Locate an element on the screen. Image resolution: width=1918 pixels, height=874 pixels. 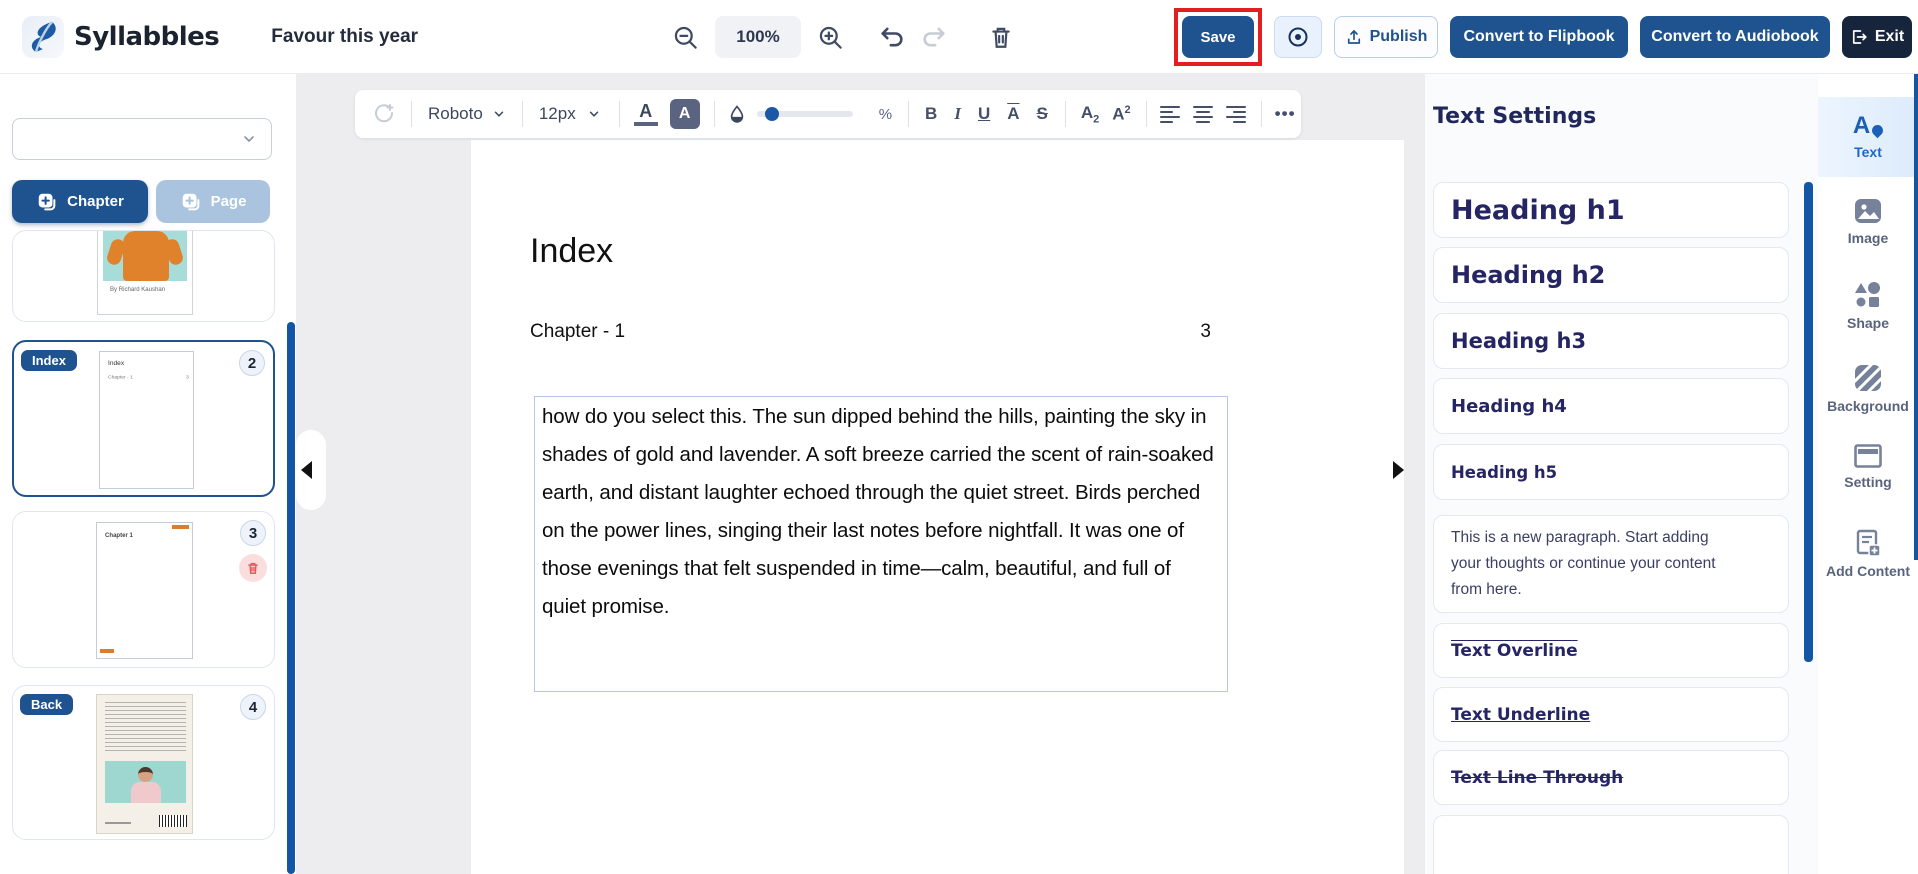
text-option-partial is located at coordinates (1611, 844).